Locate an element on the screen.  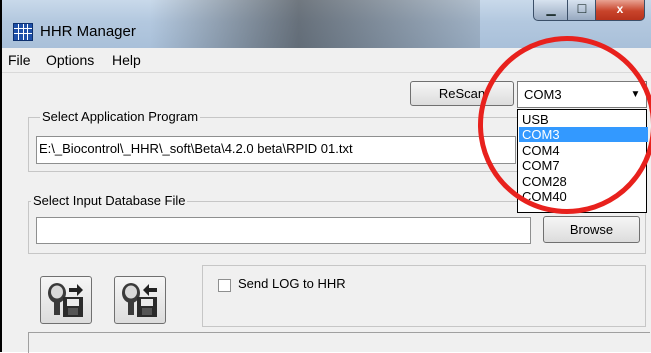
rescan-button: ReScan is located at coordinates (462, 93).